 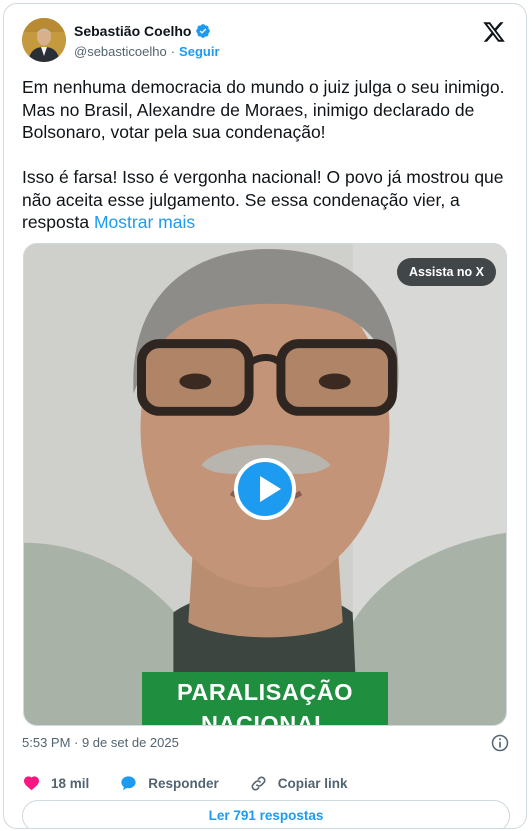 I want to click on x-logo-icon, so click(x=494, y=32).